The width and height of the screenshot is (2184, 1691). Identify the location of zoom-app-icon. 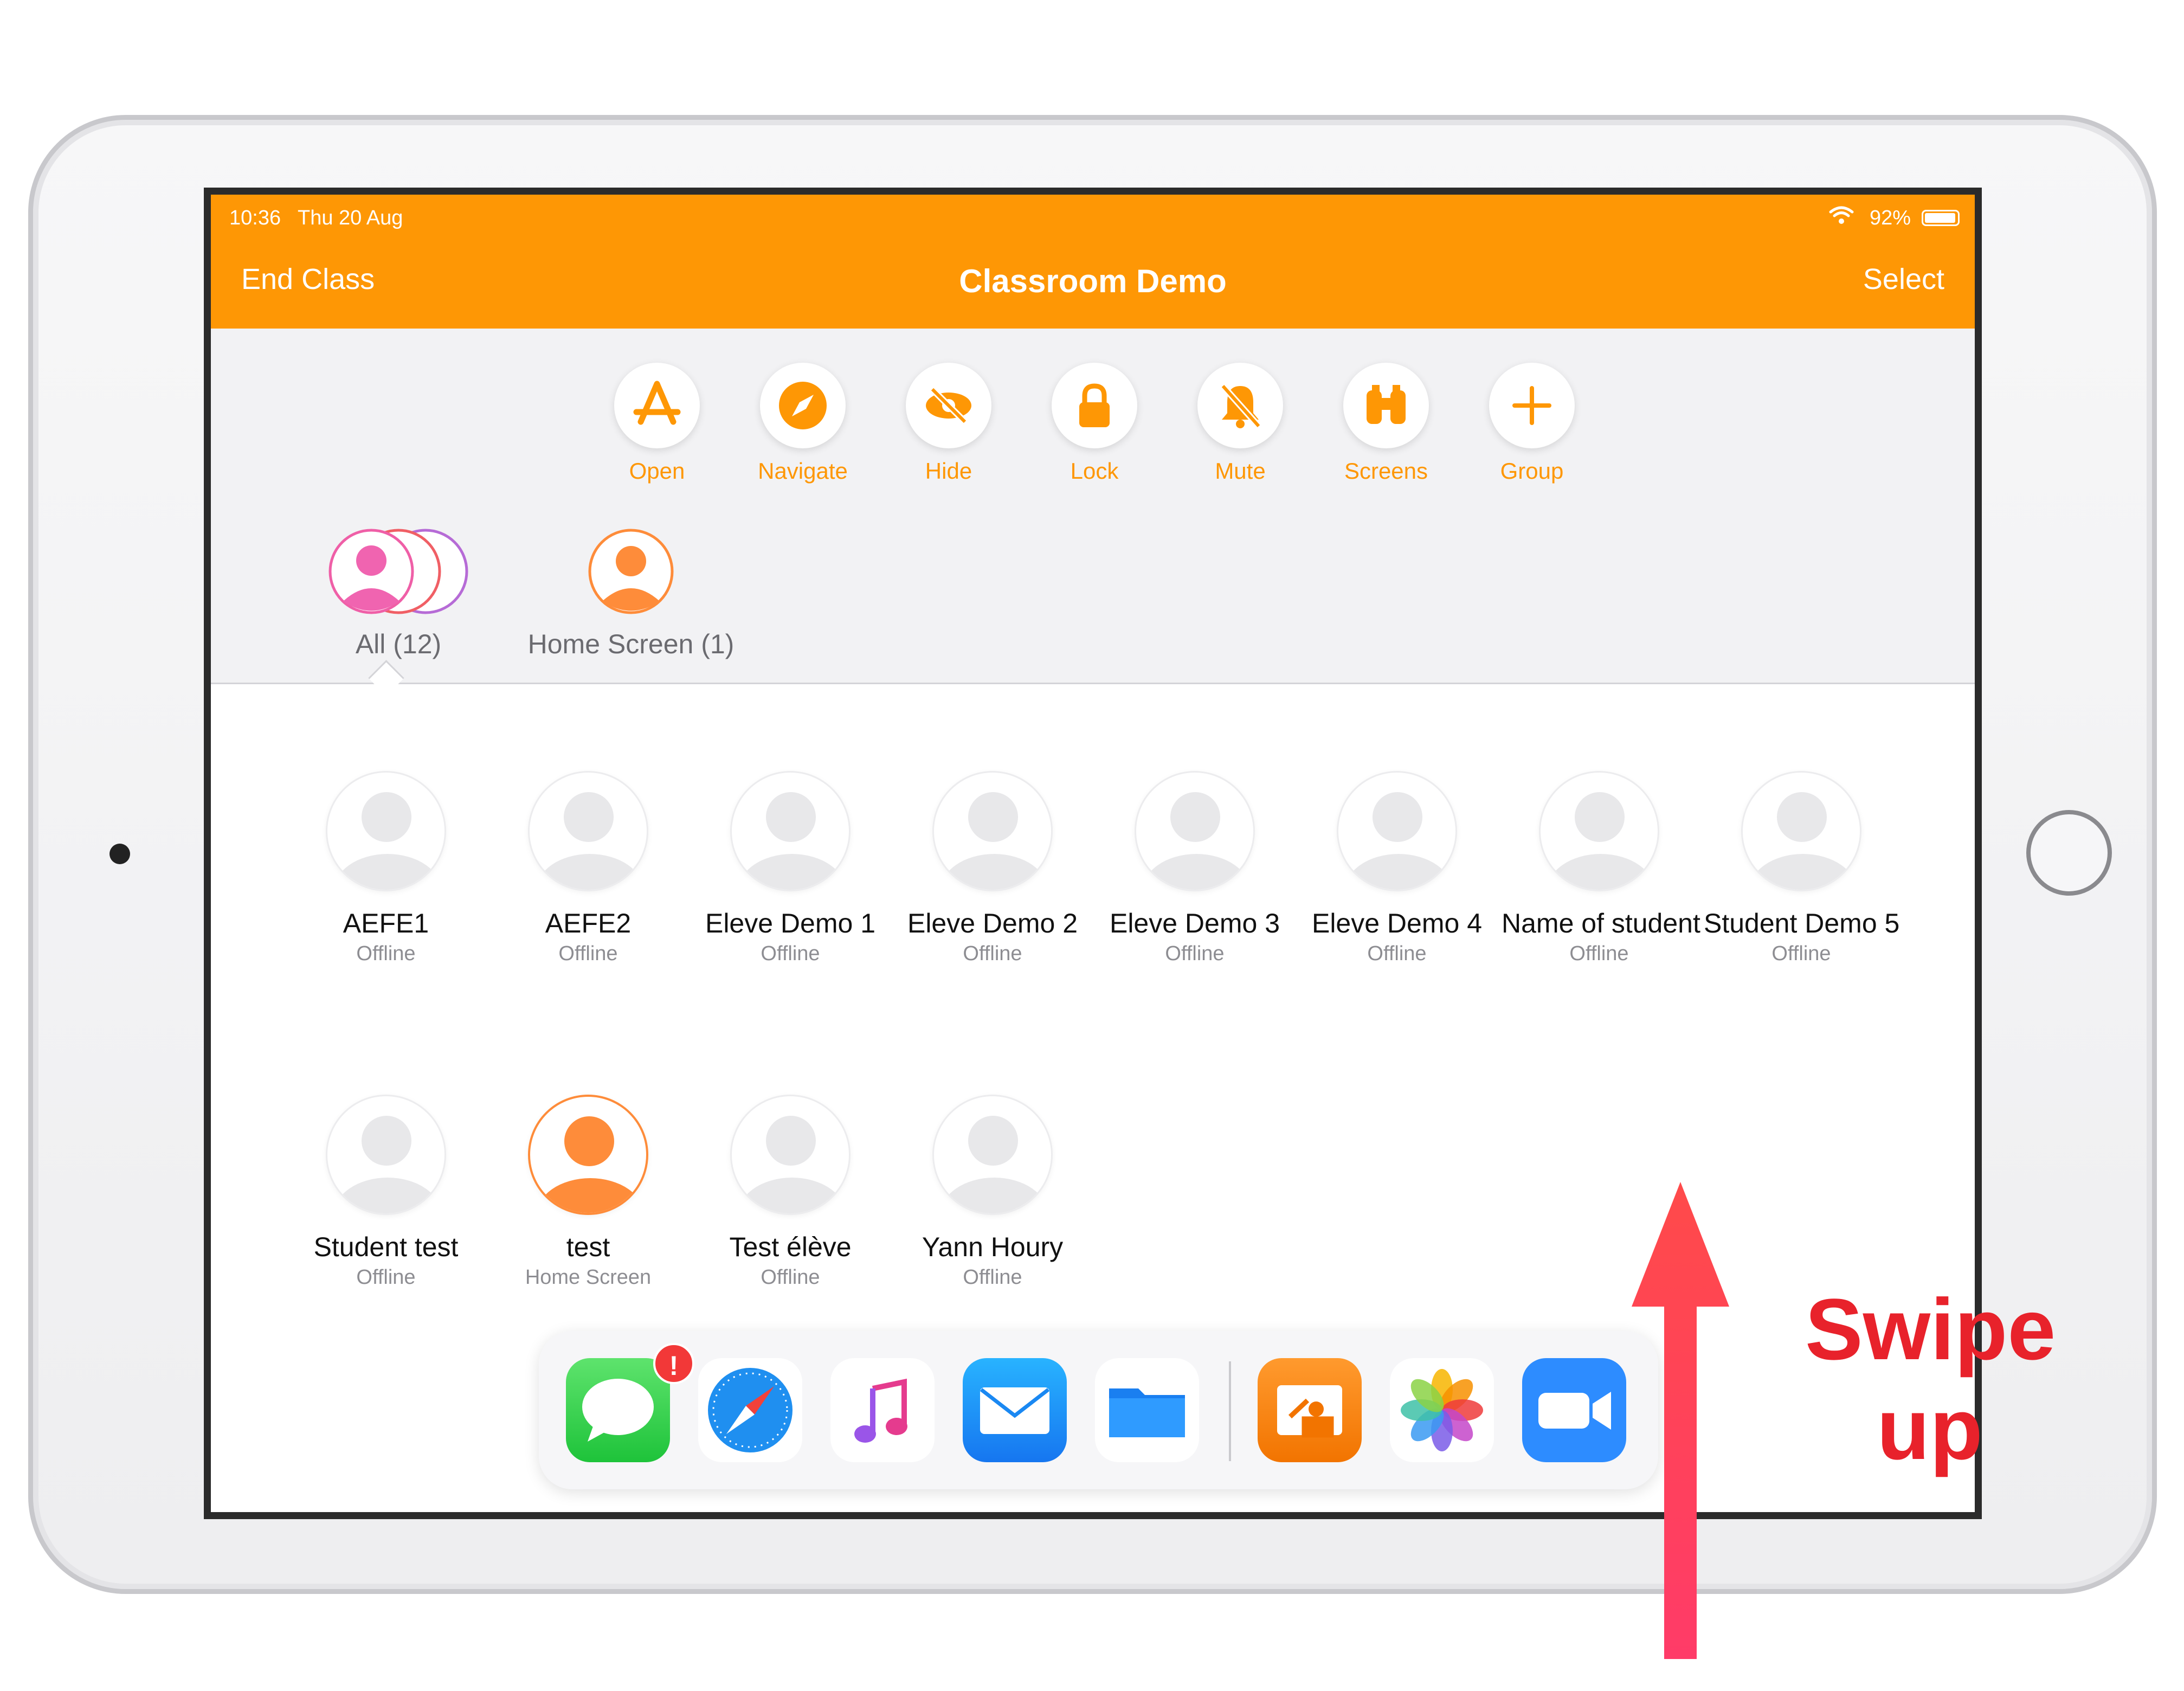
(1574, 1410).